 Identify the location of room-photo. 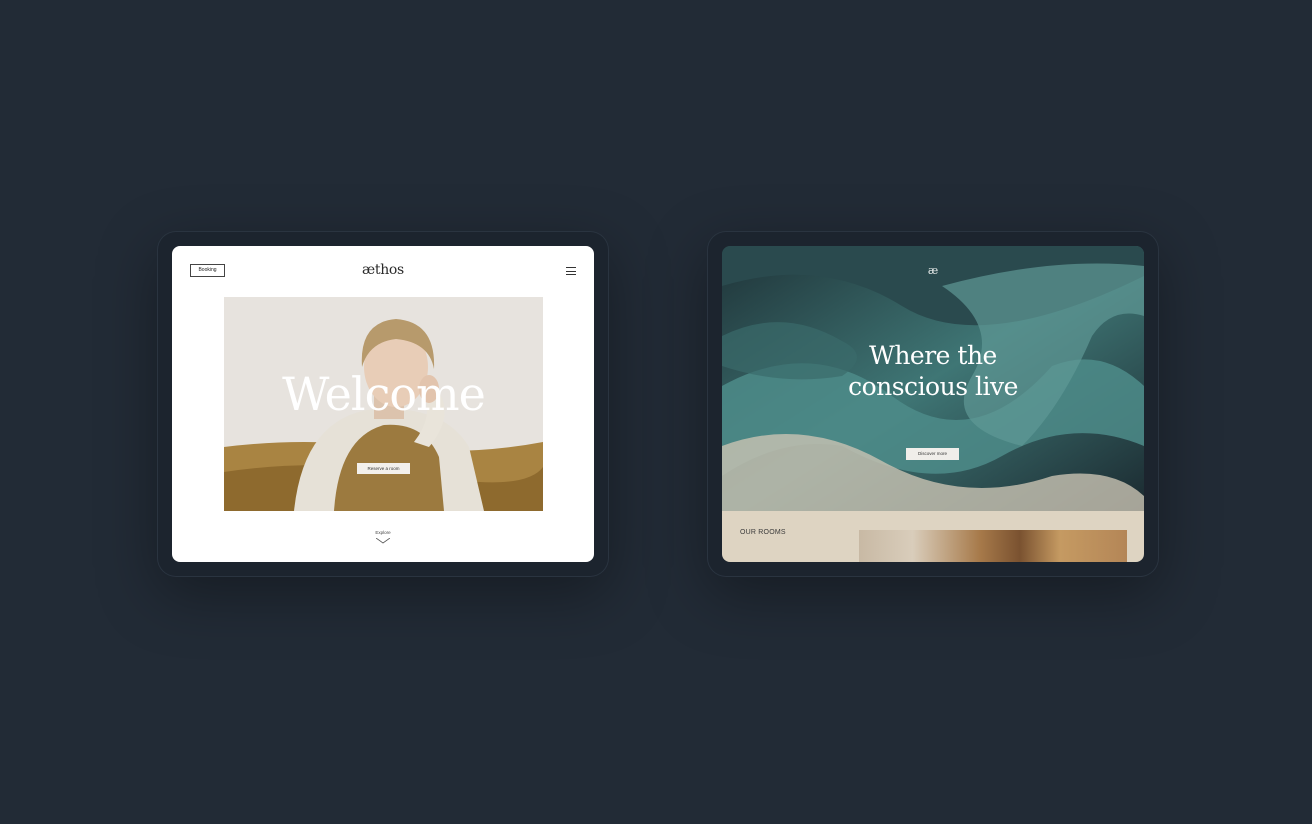
(993, 546).